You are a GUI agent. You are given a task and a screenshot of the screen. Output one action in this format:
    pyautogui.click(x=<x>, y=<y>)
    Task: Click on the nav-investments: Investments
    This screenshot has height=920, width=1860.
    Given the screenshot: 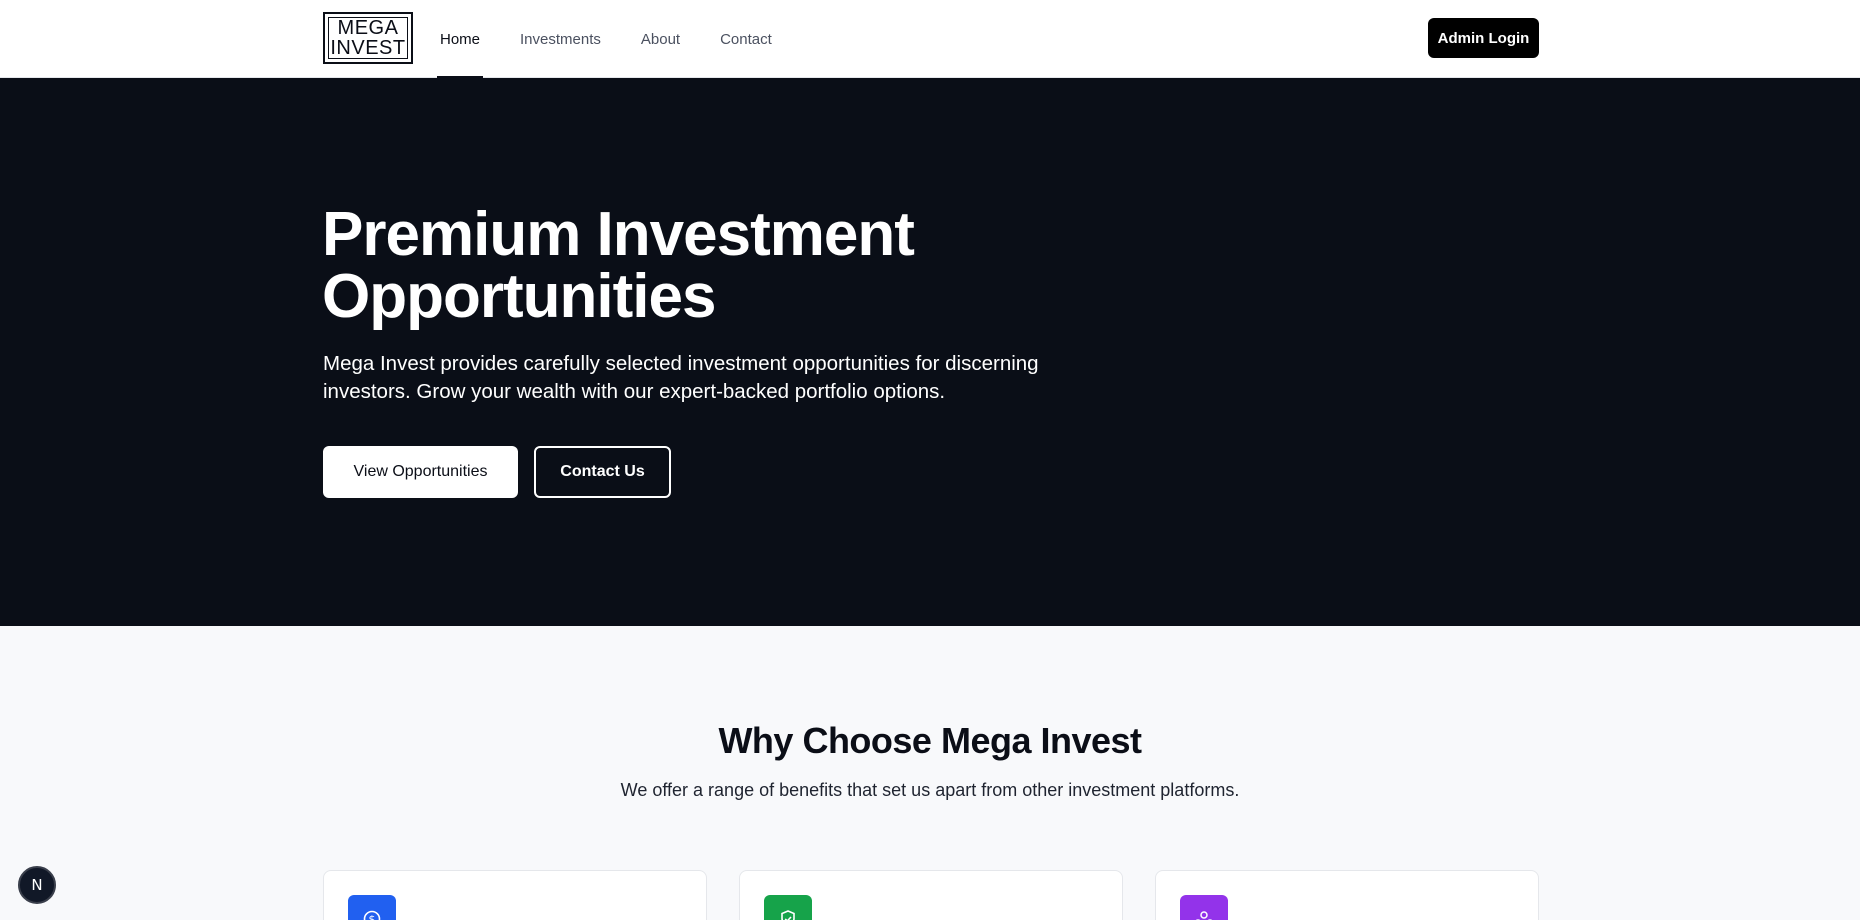 What is the action you would take?
    pyautogui.click(x=560, y=39)
    